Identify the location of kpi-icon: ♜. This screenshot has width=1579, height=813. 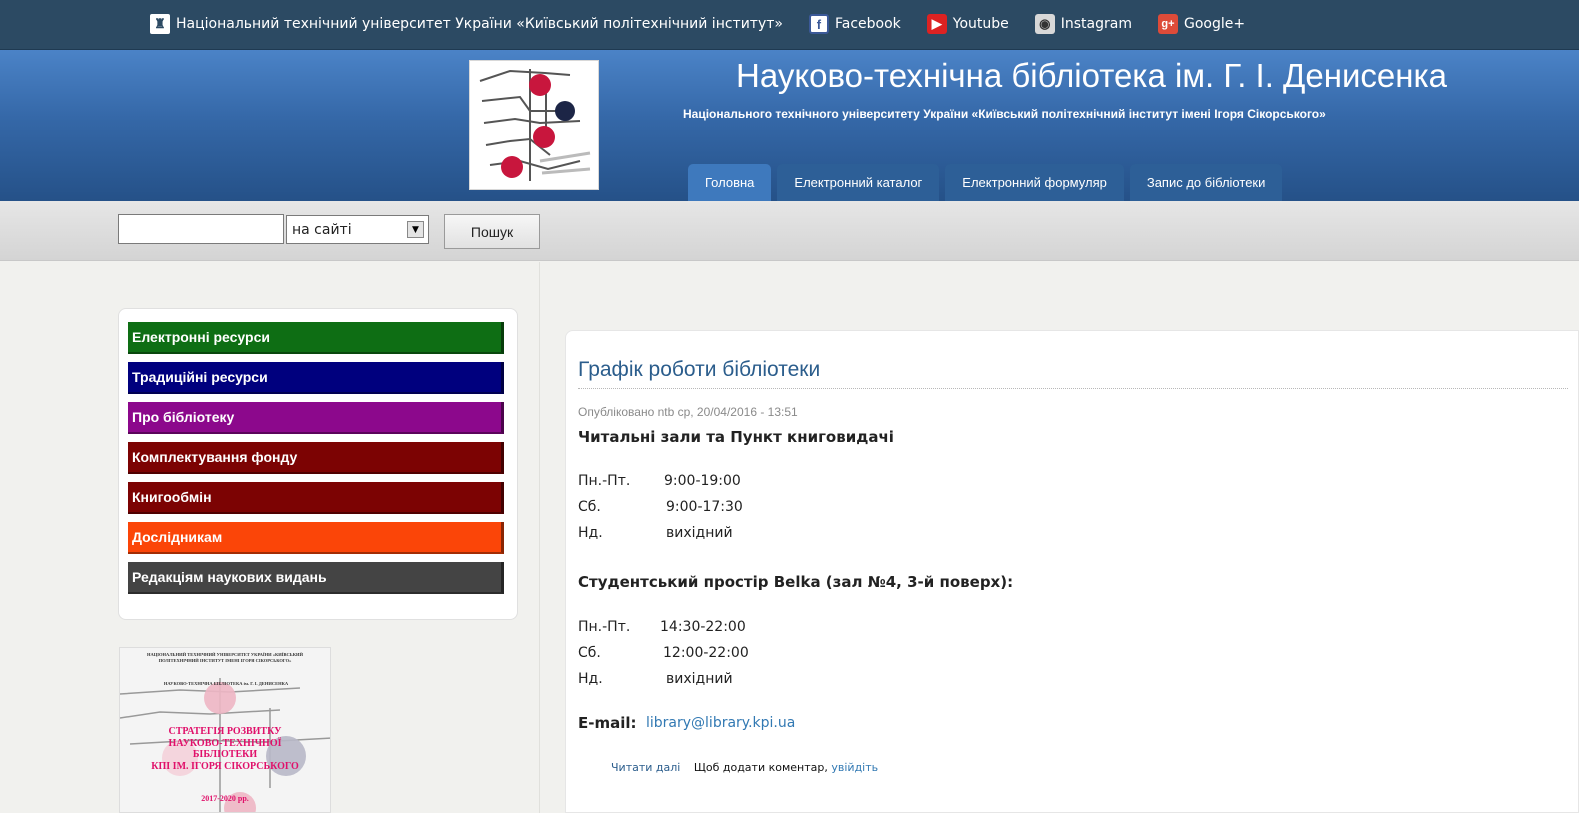
(160, 24).